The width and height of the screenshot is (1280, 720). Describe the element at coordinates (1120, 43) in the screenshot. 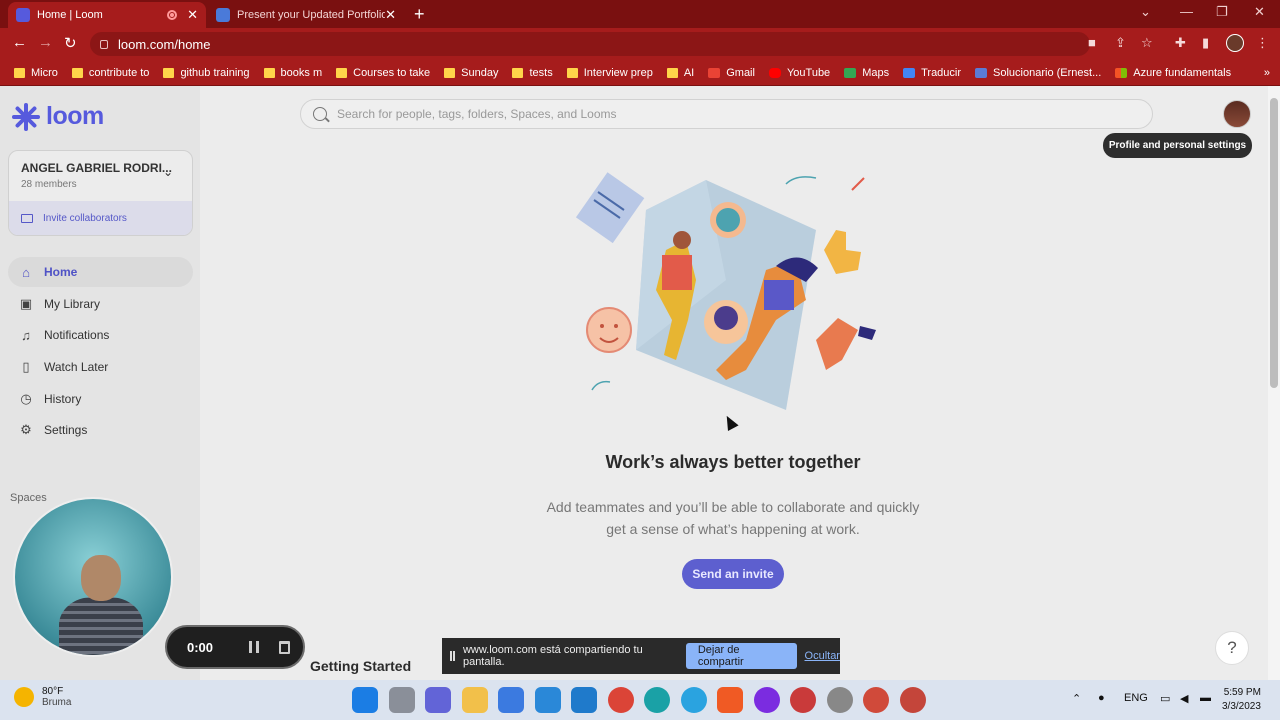

I see `share-icon: ⇪` at that location.